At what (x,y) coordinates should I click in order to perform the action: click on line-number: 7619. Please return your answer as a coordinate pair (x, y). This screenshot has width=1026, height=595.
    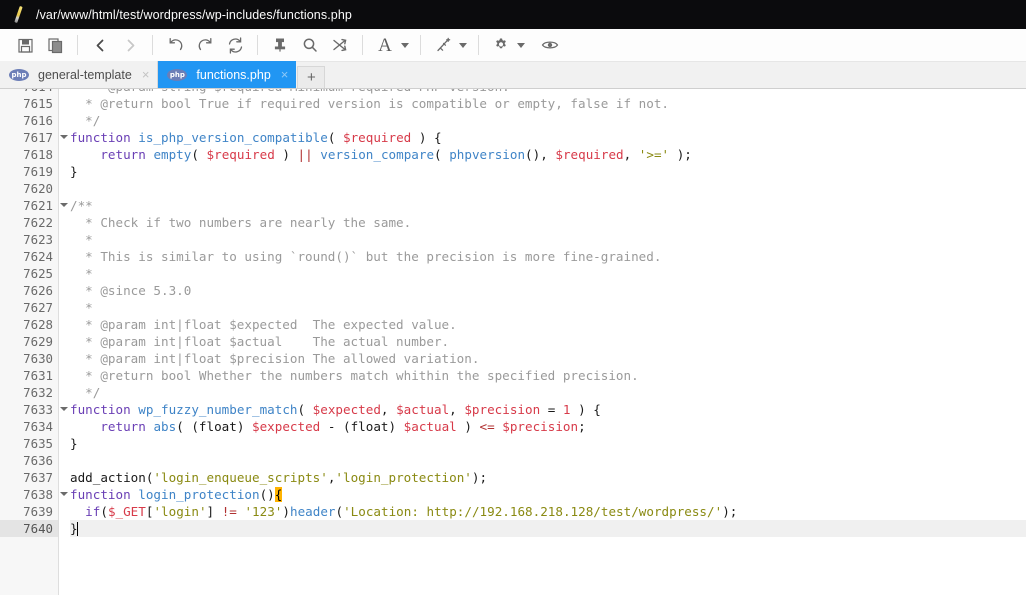
    Looking at the image, I should click on (38, 171).